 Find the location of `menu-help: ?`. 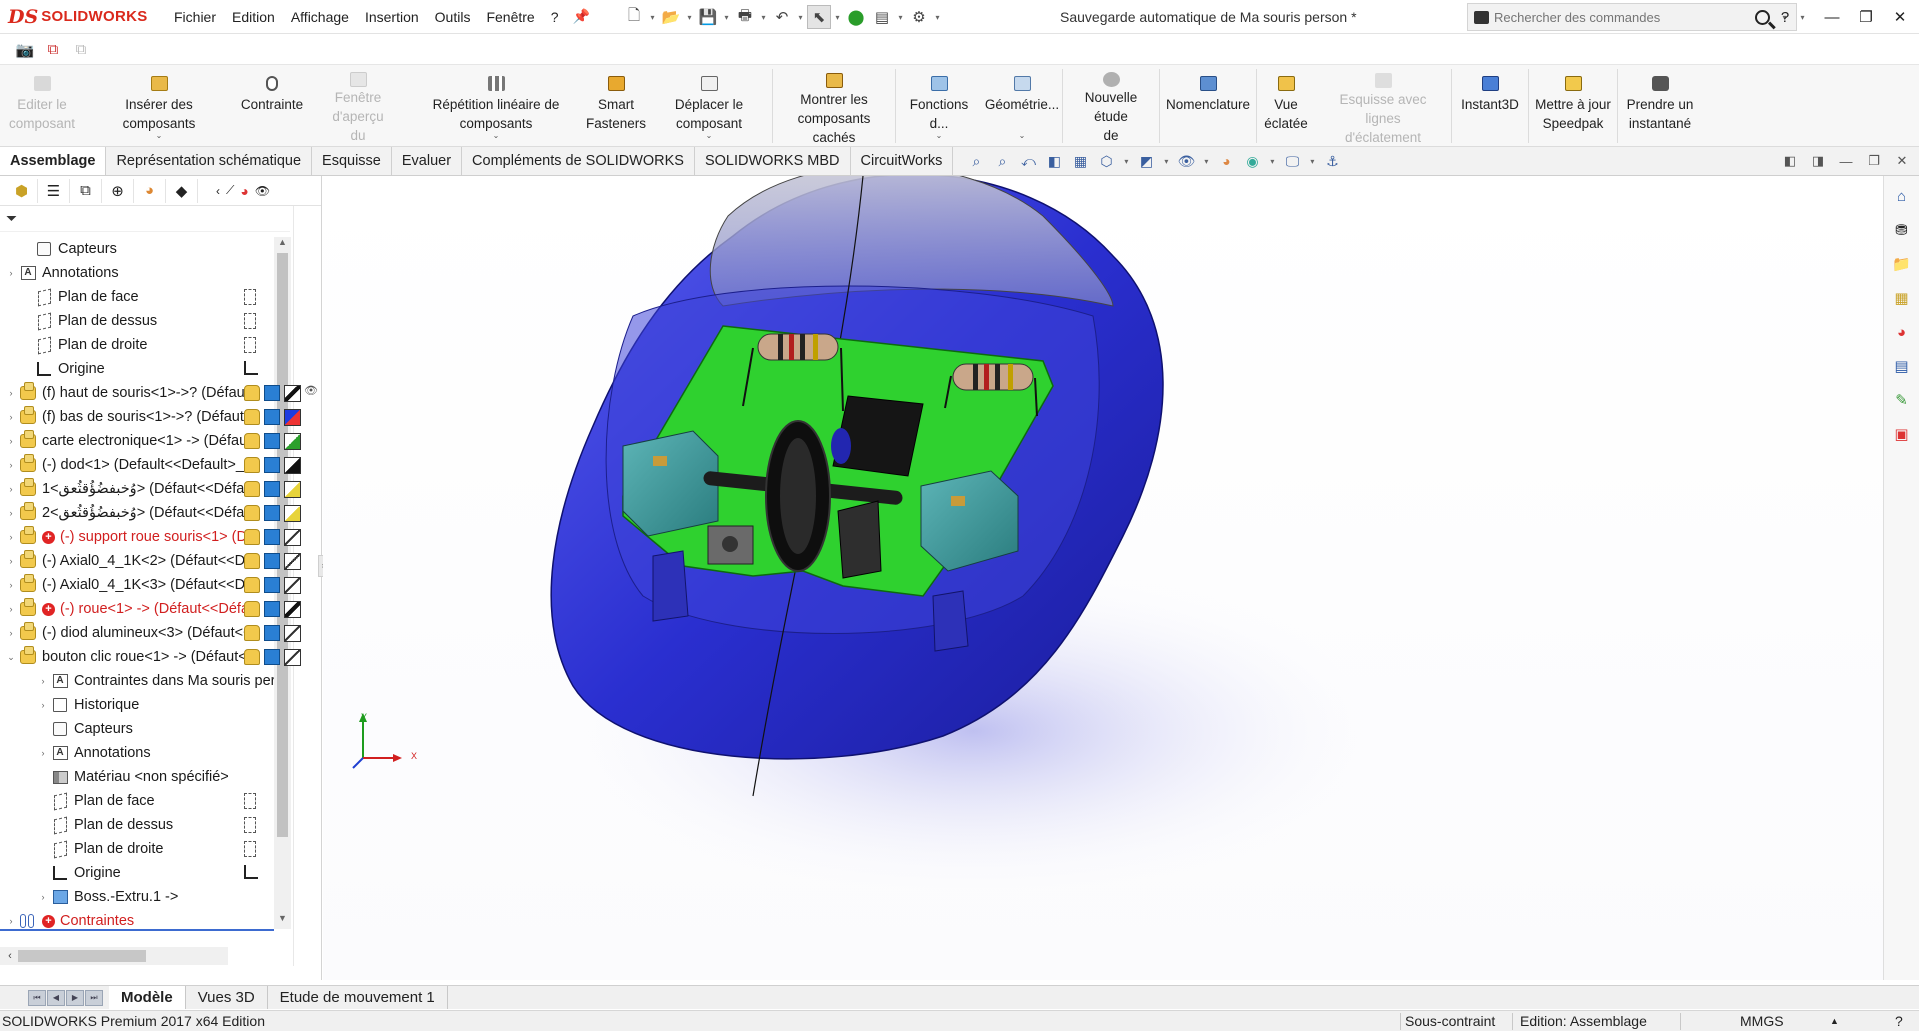

menu-help: ? is located at coordinates (555, 17).